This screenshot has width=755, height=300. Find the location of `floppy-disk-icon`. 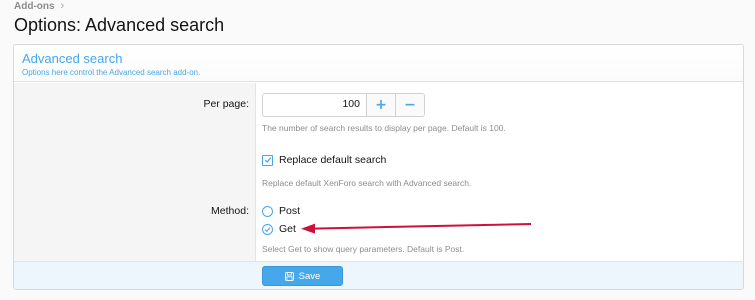

floppy-disk-icon is located at coordinates (289, 276).